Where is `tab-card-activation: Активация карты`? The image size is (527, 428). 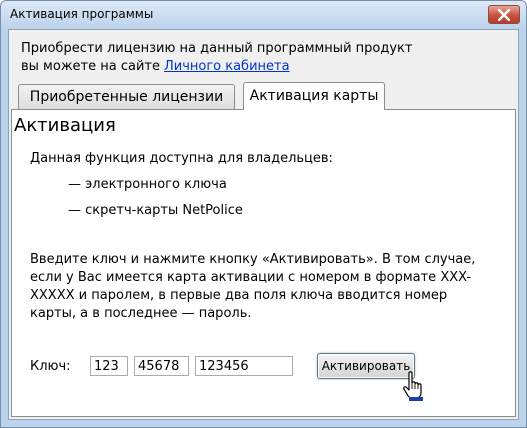 tab-card-activation: Активация карты is located at coordinates (314, 96).